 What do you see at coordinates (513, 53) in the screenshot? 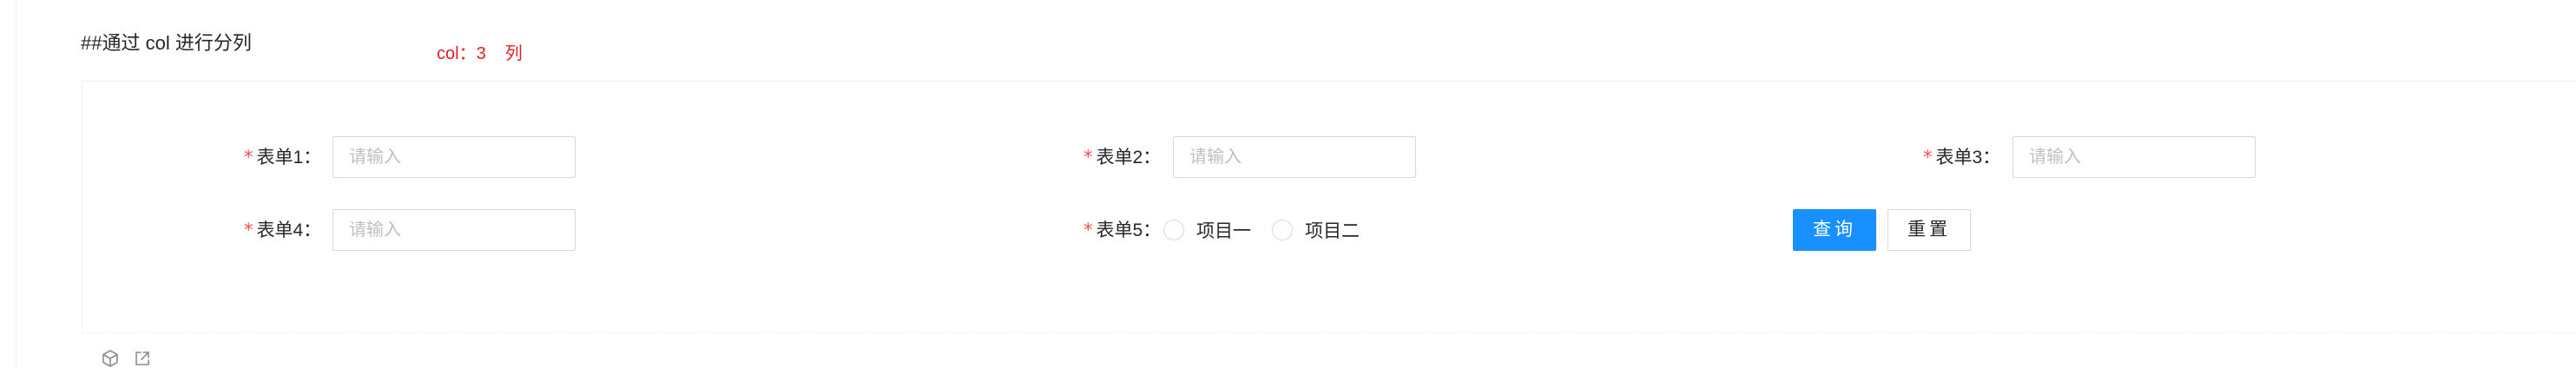
I see `column-note-suffix: 列` at bounding box center [513, 53].